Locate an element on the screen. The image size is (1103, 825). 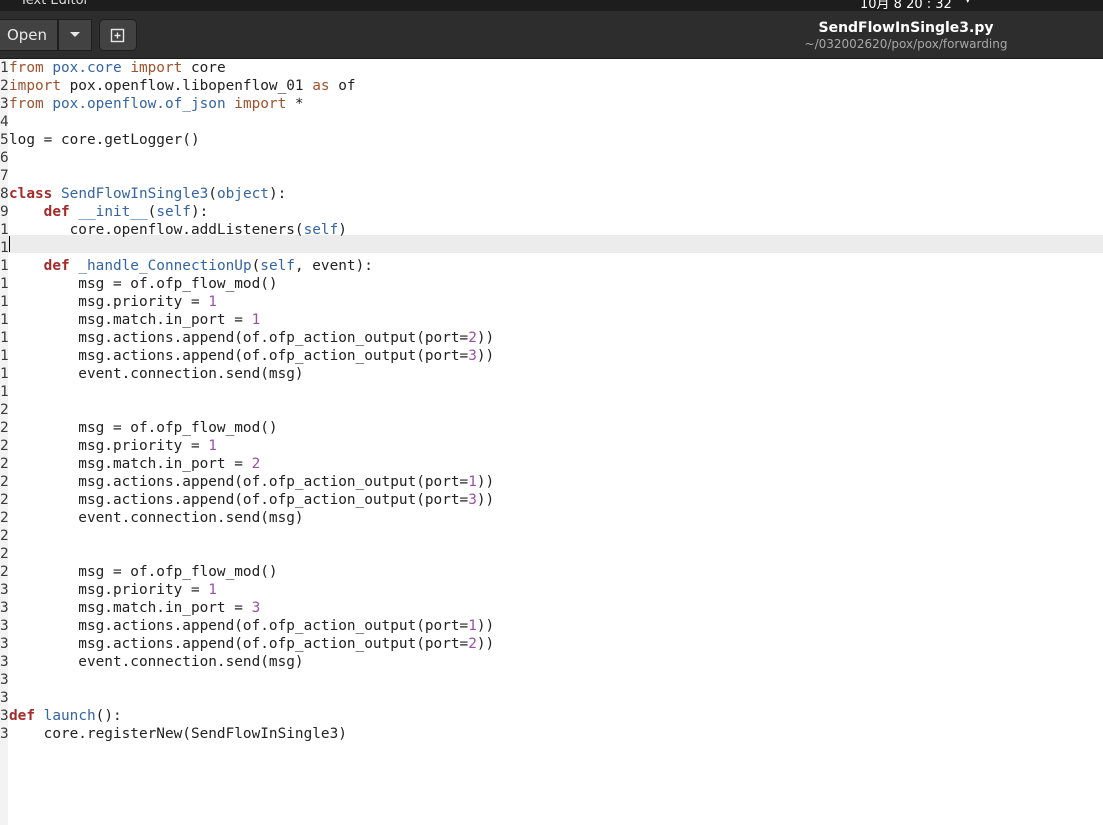
open-button: Open is located at coordinates (29, 35).